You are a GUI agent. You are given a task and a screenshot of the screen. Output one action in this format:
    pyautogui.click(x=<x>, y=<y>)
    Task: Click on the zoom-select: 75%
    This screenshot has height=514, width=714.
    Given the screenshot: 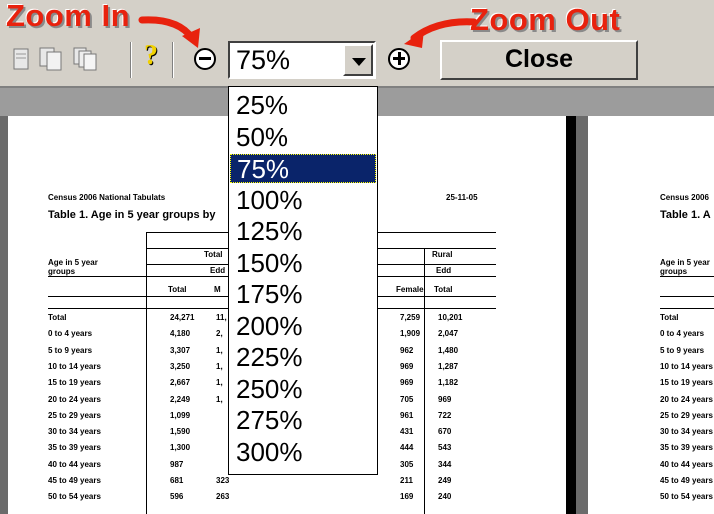 What is the action you would take?
    pyautogui.click(x=302, y=60)
    